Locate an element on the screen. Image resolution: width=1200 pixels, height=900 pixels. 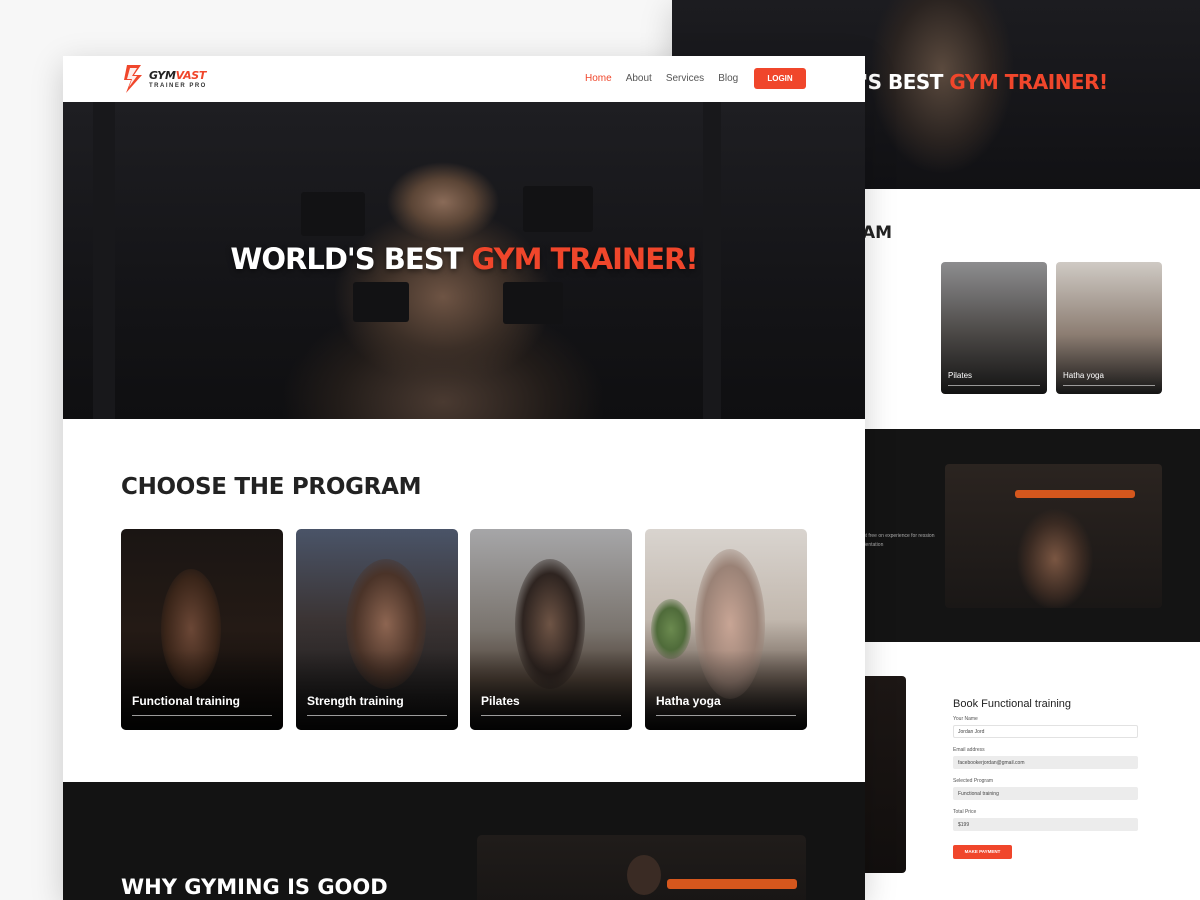
back-hero-title-white: 'S BEST is located at coordinates (906, 82).